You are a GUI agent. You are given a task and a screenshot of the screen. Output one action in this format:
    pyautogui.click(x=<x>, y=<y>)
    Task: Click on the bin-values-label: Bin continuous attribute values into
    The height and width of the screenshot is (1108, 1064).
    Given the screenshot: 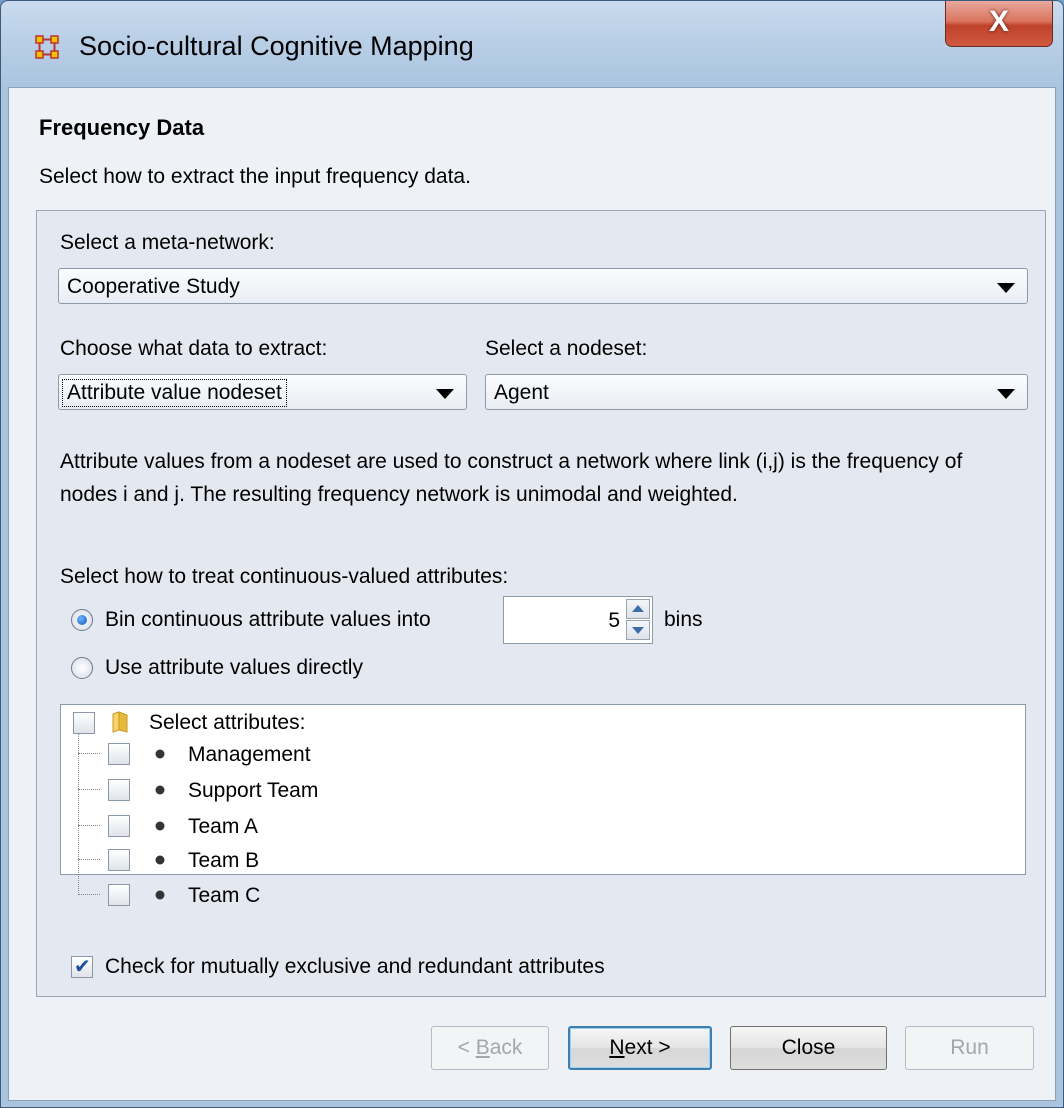 What is the action you would take?
    pyautogui.click(x=268, y=620)
    